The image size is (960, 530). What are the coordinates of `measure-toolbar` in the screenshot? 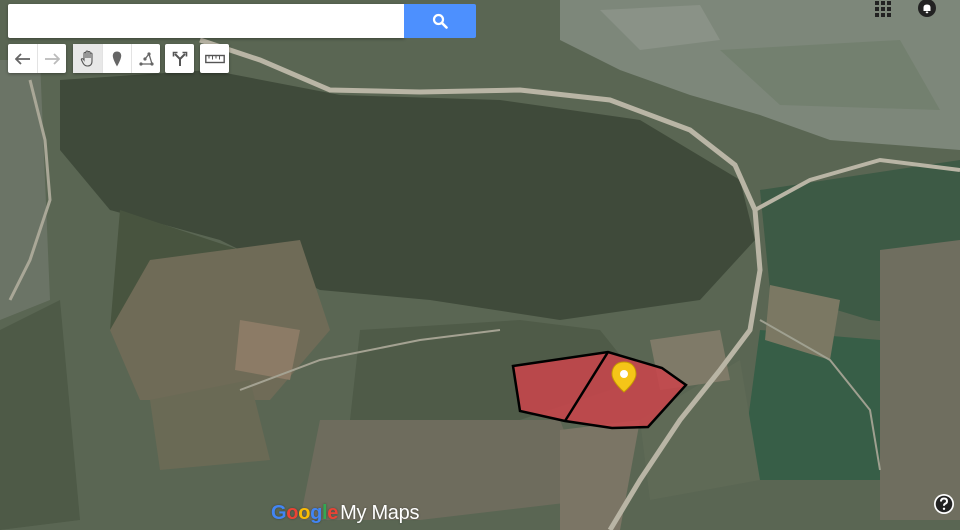 It's located at (214, 58).